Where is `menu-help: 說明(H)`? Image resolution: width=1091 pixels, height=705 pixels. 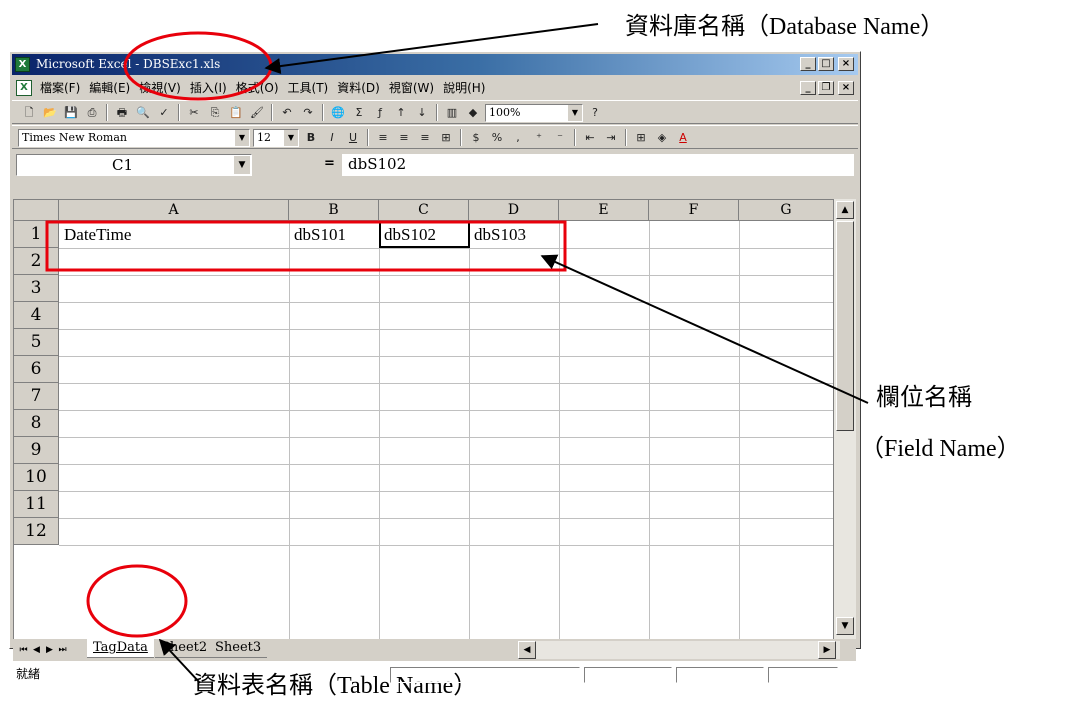
menu-help: 說明(H) is located at coordinates (464, 88).